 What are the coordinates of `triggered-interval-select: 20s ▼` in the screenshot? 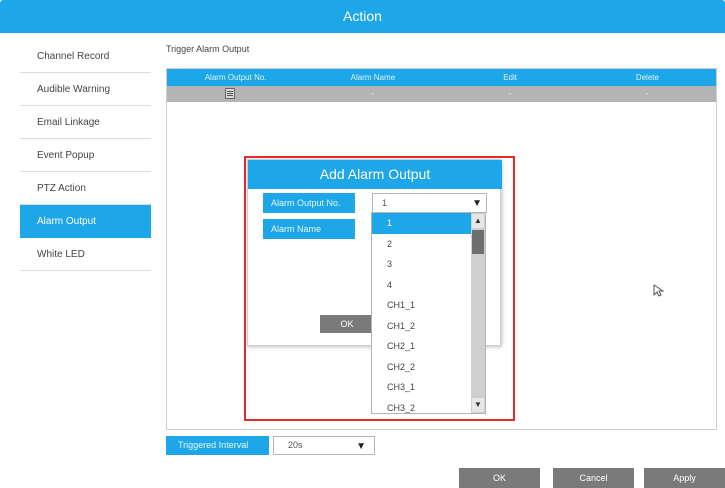 It's located at (324, 445).